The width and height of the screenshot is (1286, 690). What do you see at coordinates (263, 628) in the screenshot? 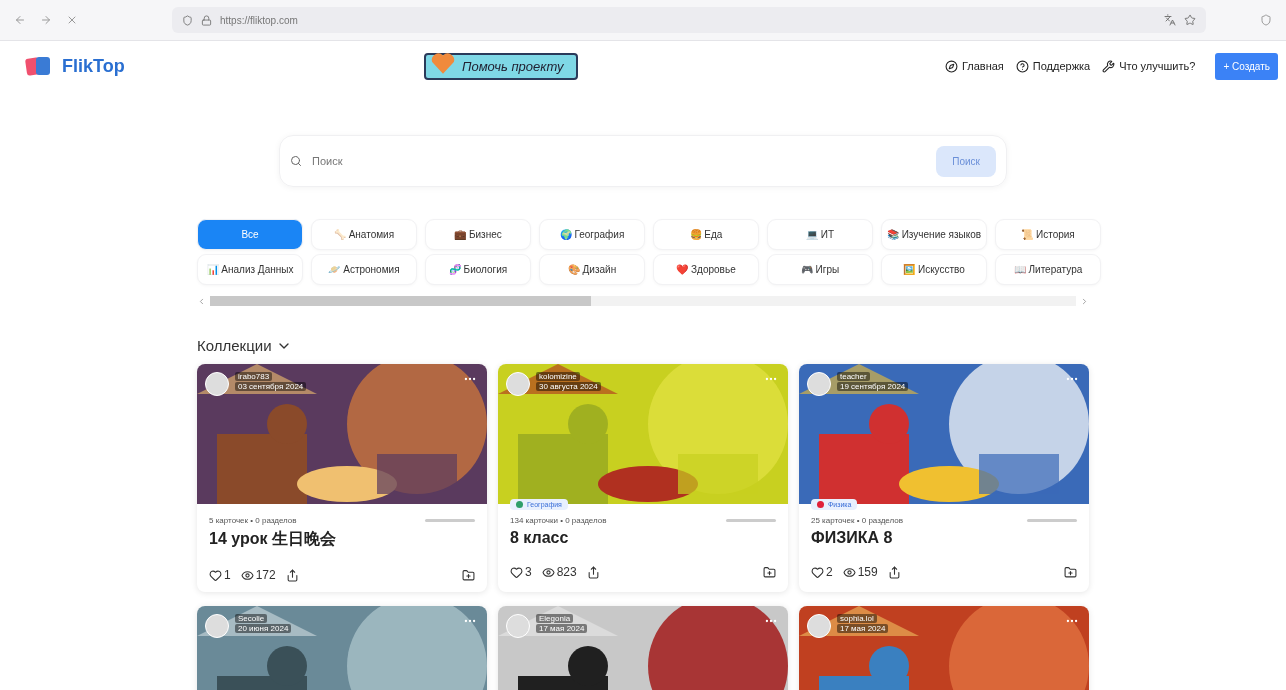
I see `date-text: 20 июня 2024` at bounding box center [263, 628].